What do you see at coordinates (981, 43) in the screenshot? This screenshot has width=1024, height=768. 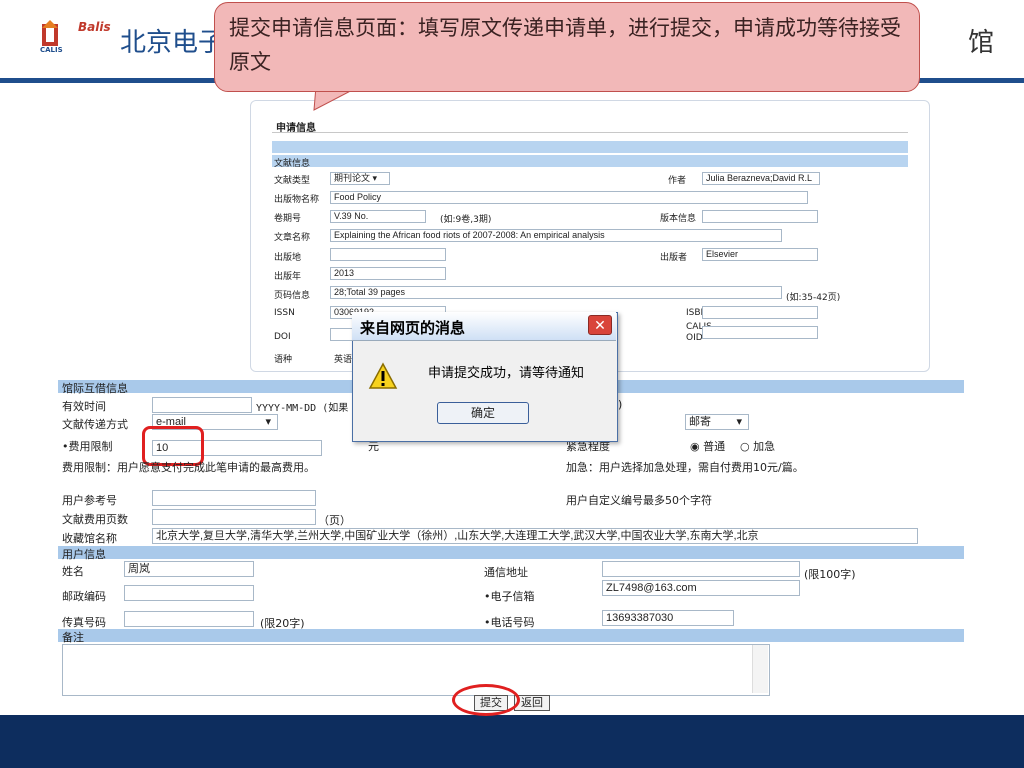 I see `header-right-fragment: 馆` at bounding box center [981, 43].